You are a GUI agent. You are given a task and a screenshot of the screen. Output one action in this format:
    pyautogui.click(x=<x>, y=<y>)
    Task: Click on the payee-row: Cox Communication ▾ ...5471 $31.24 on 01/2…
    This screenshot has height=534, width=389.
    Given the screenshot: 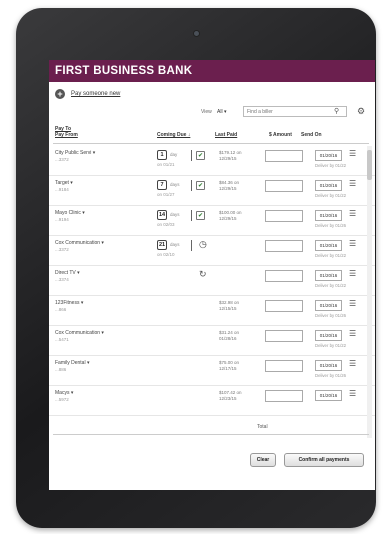 What is the action you would take?
    pyautogui.click(x=212, y=341)
    